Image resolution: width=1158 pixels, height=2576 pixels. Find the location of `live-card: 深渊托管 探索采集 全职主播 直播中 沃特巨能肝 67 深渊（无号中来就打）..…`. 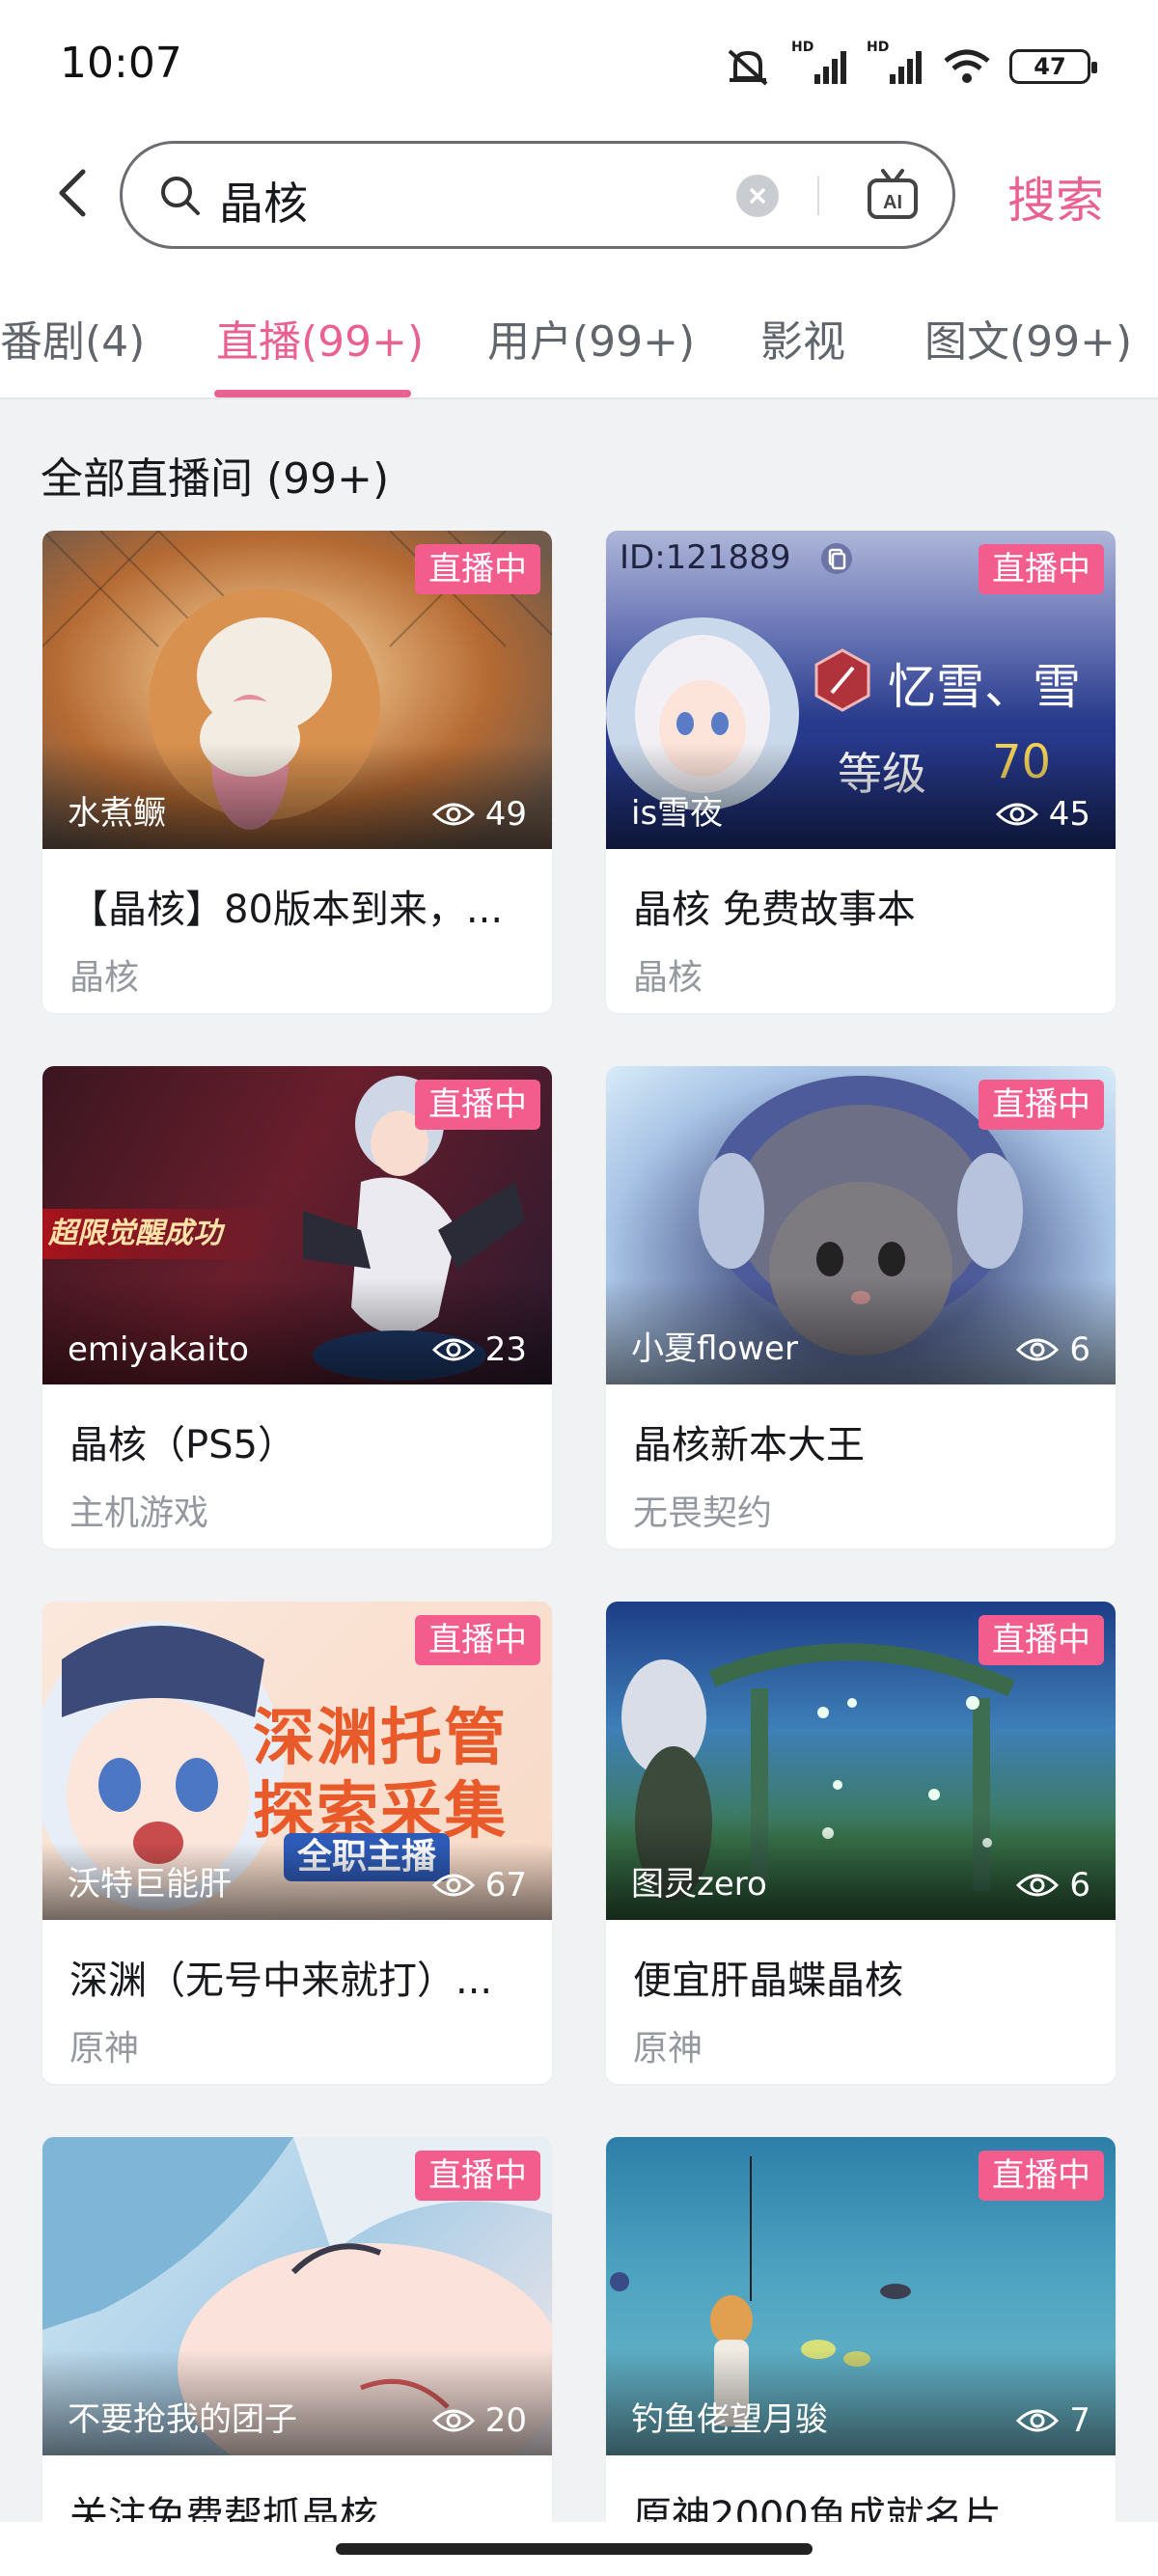

live-card: 深渊托管 探索采集 全职主播 直播中 沃特巨能肝 67 深渊（无号中来就打）..… is located at coordinates (297, 1843).